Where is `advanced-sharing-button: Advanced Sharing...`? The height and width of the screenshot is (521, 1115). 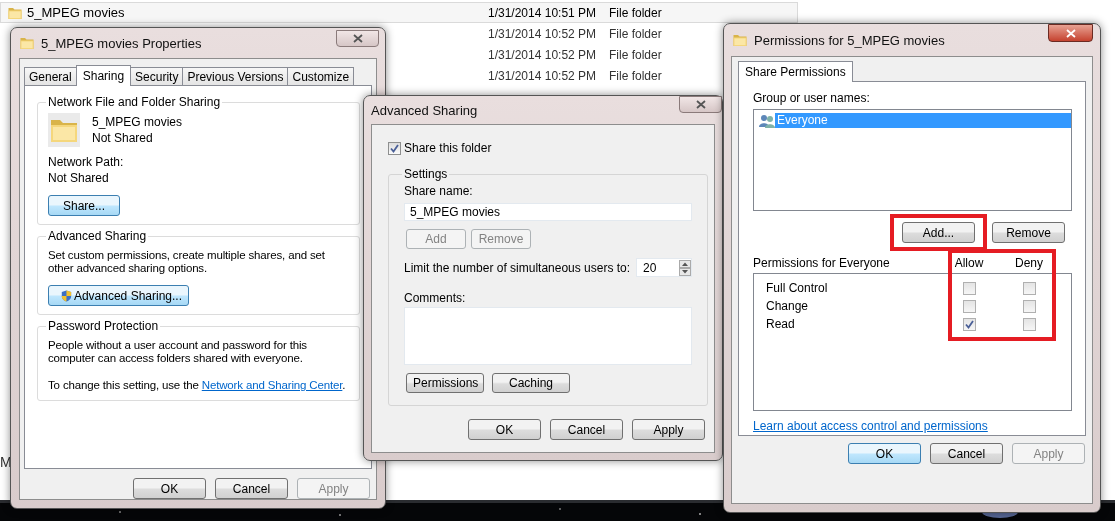
advanced-sharing-button: Advanced Sharing... is located at coordinates (118, 295).